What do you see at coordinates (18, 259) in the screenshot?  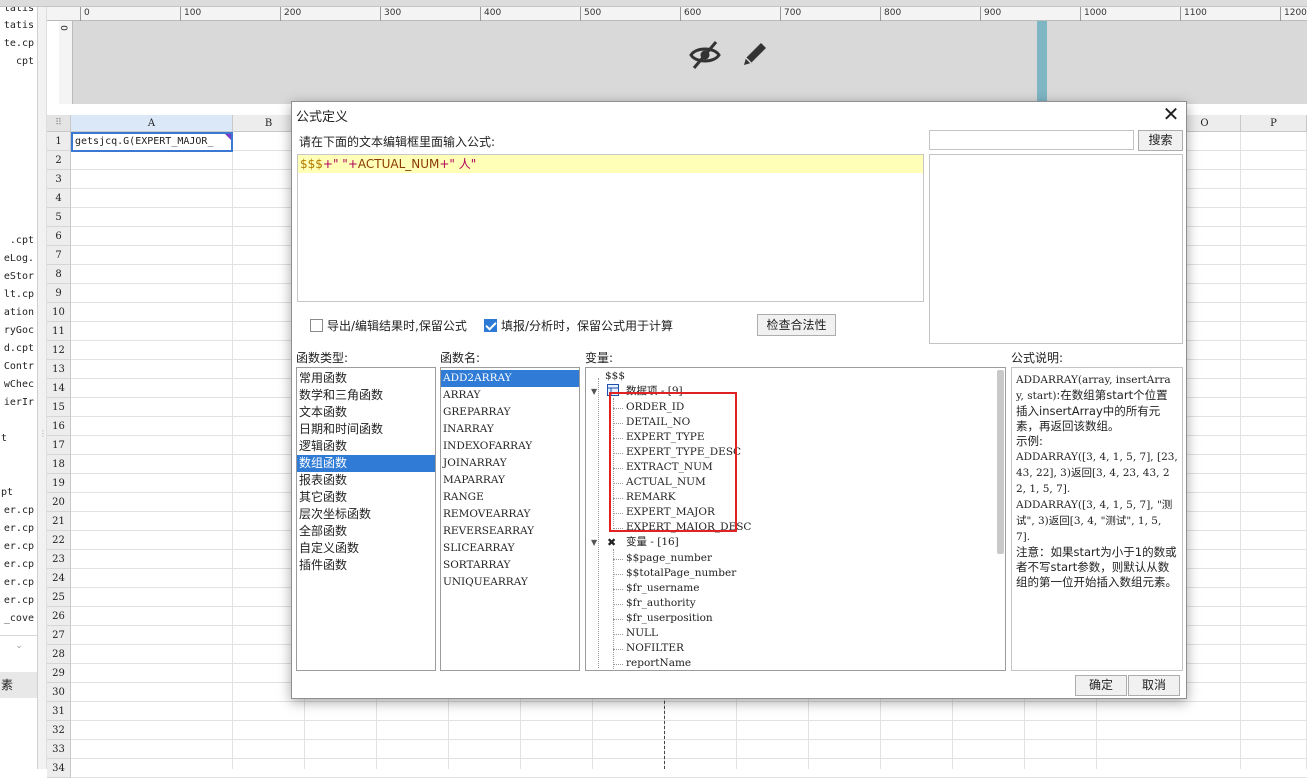 I see `file-list-item: eLog.` at bounding box center [18, 259].